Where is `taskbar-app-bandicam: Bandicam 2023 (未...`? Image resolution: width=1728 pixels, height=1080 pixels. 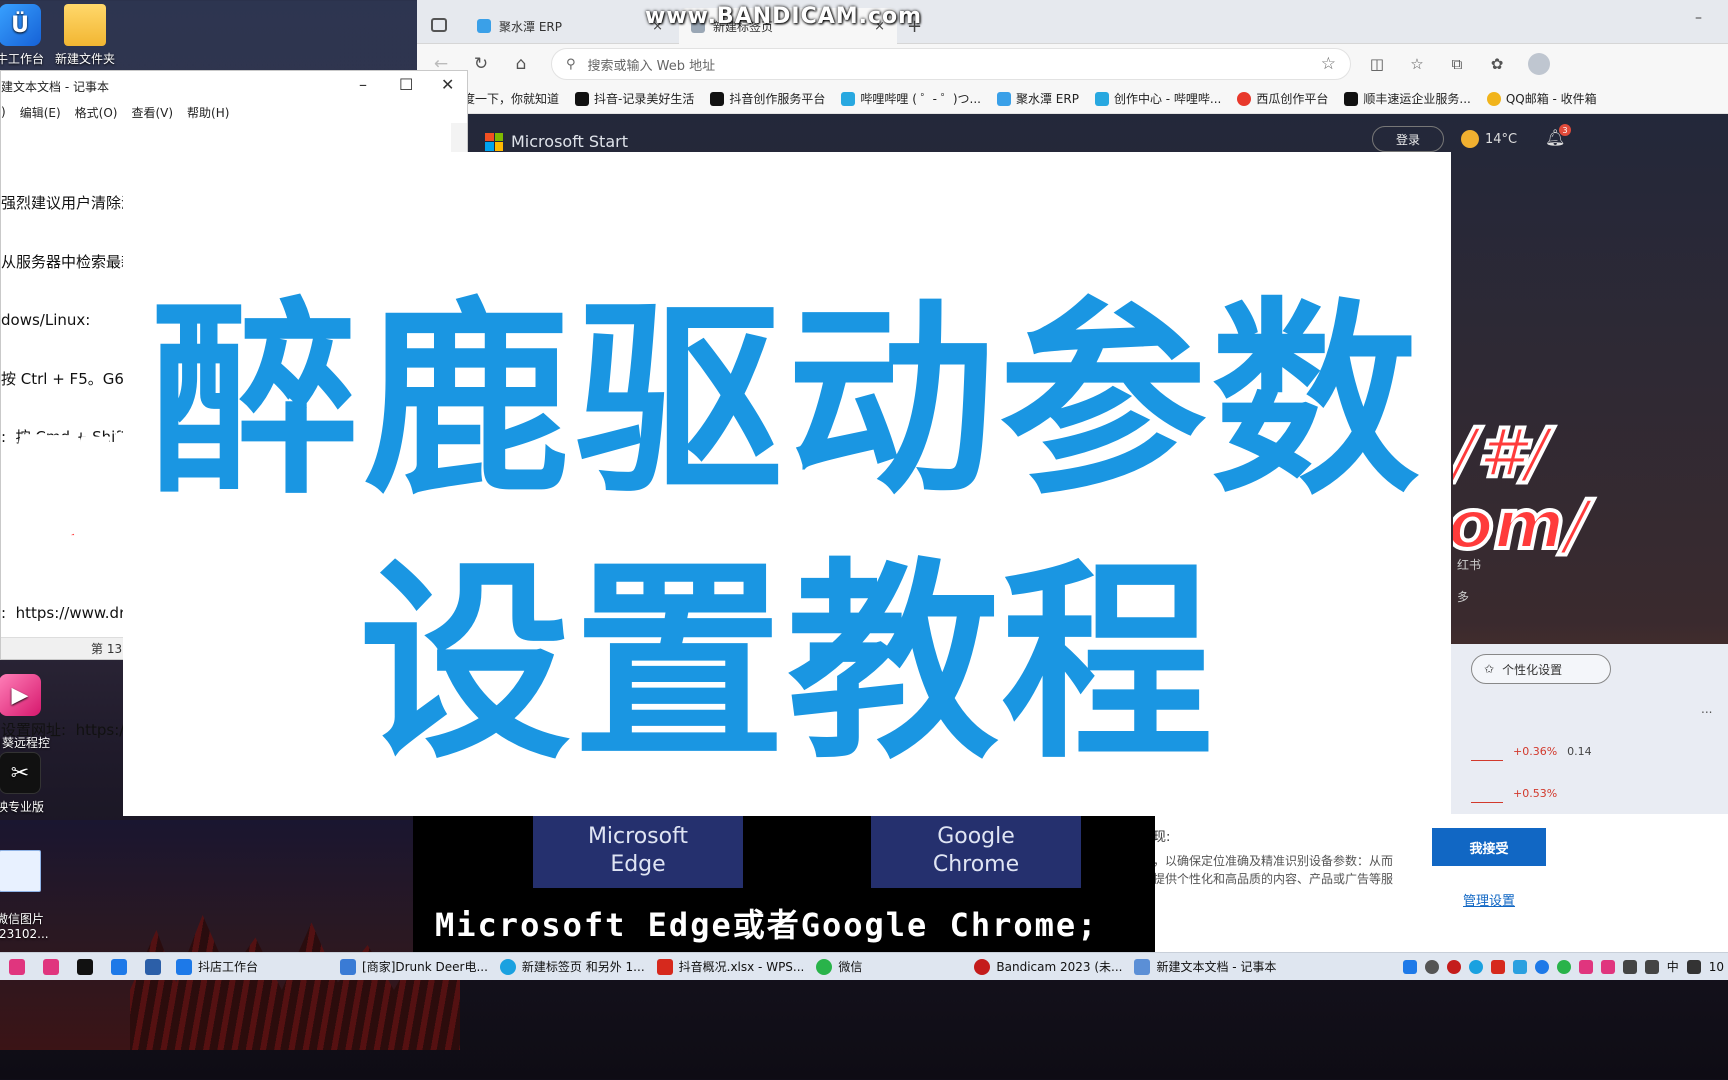 taskbar-app-bandicam: Bandicam 2023 (未... is located at coordinates (1048, 966).